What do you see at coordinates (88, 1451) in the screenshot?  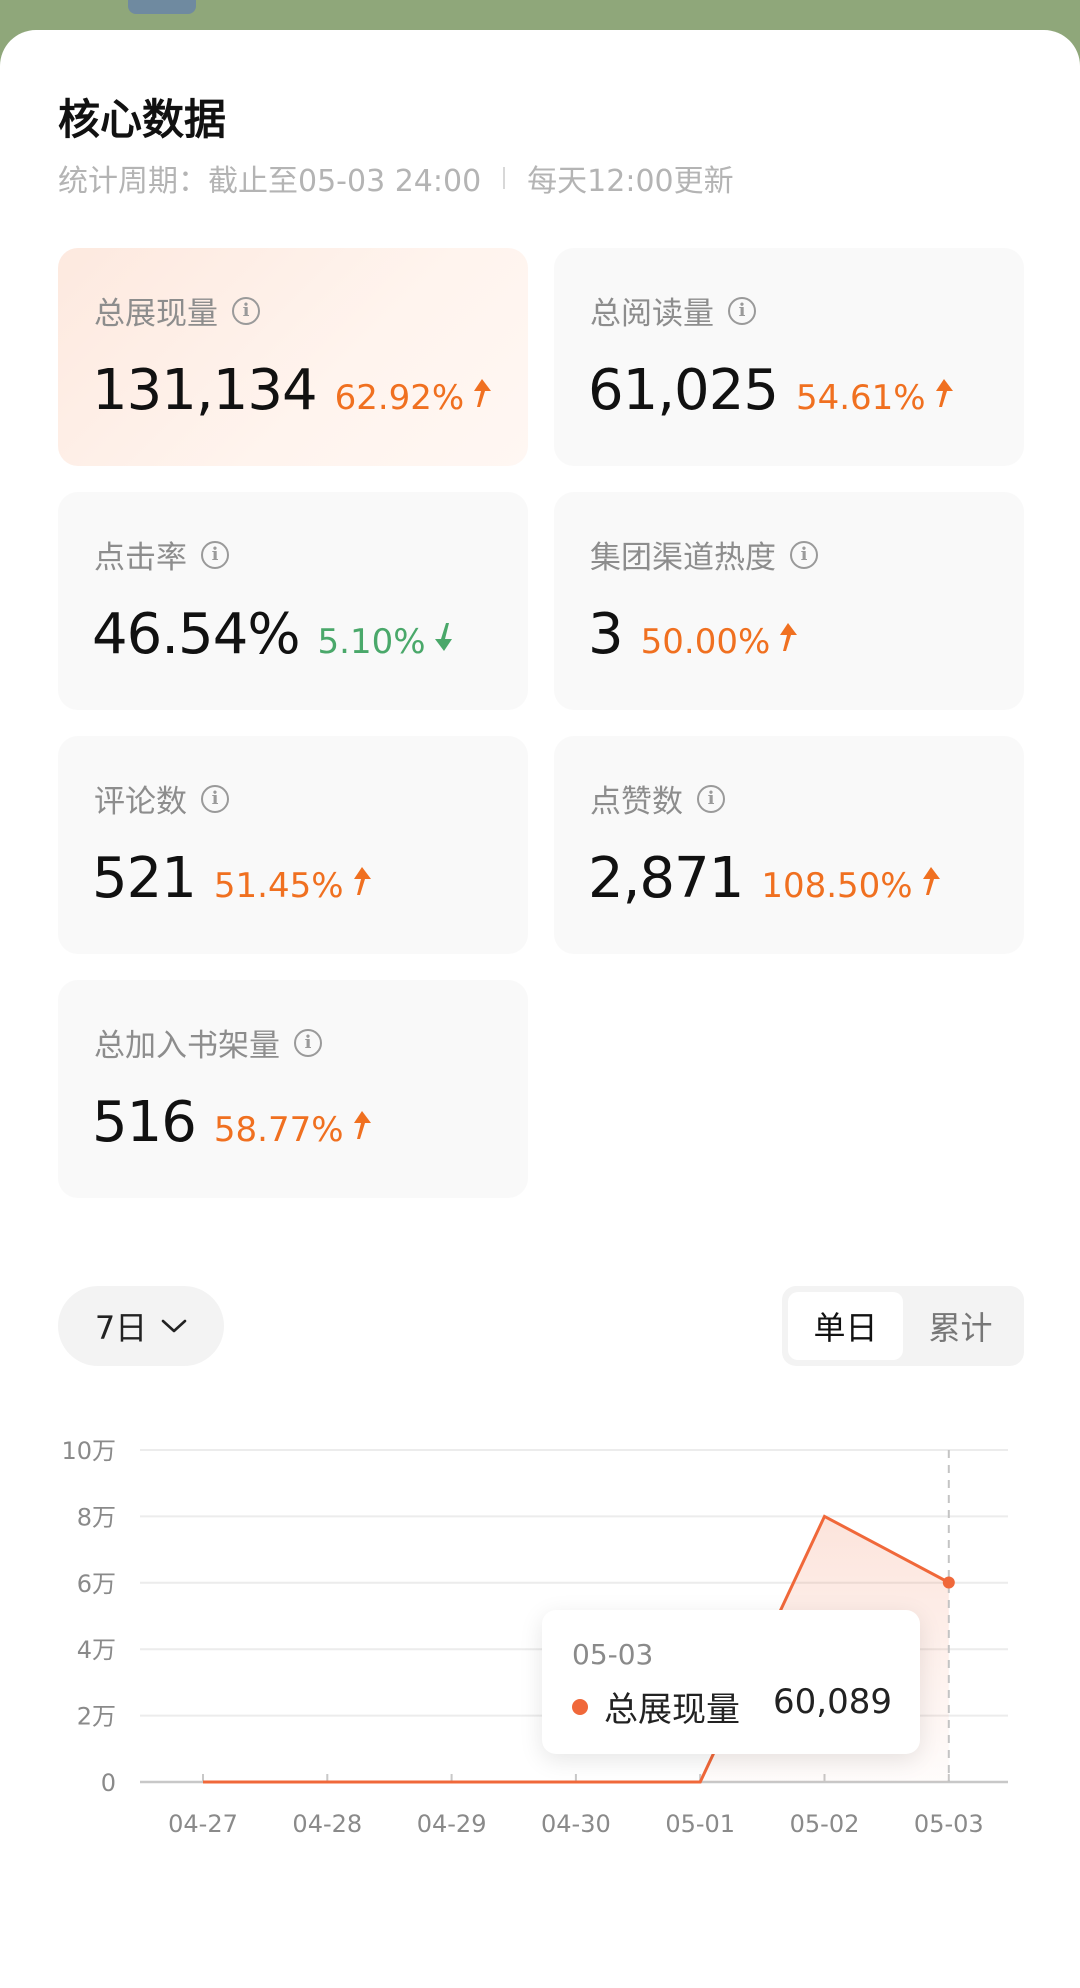 I see `y-tick-label: 10万` at bounding box center [88, 1451].